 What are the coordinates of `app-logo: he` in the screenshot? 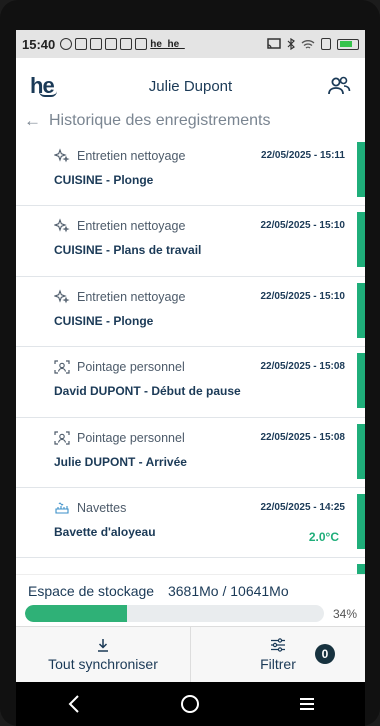 It's located at (43, 86).